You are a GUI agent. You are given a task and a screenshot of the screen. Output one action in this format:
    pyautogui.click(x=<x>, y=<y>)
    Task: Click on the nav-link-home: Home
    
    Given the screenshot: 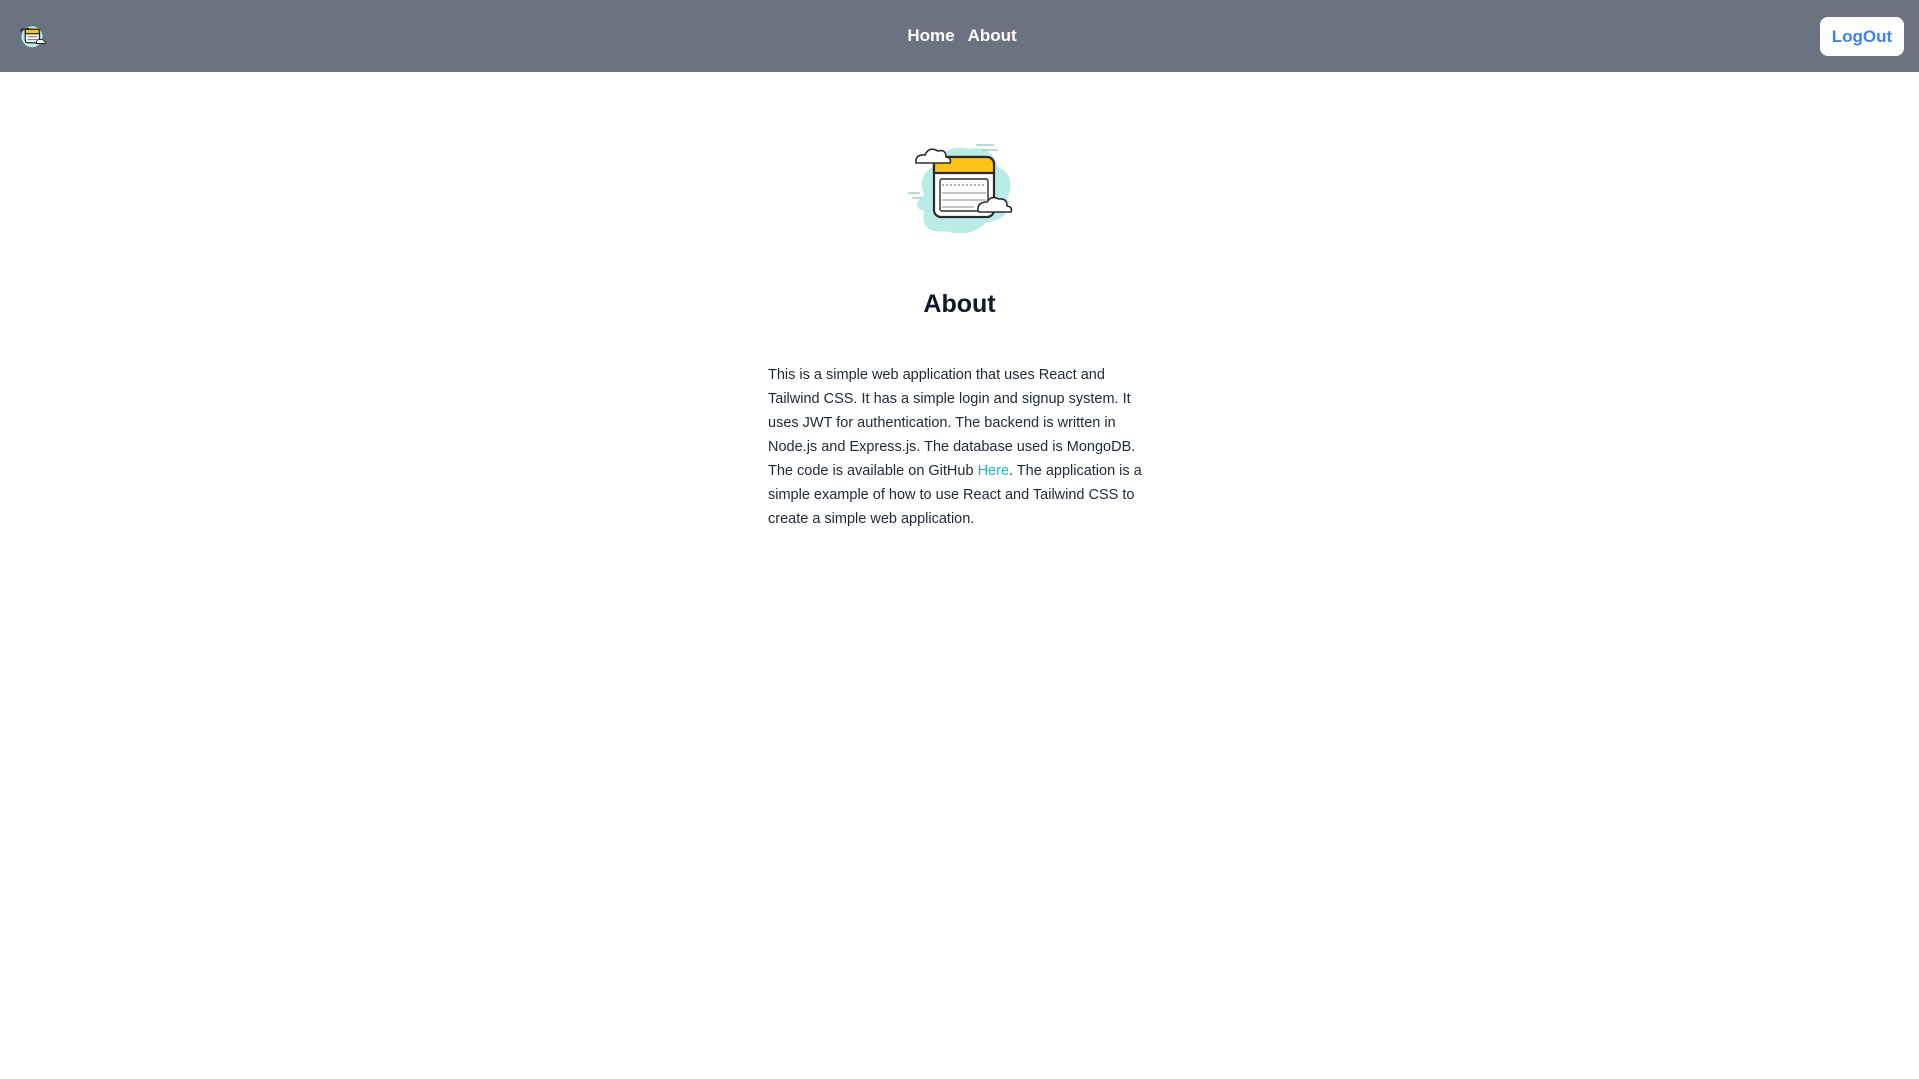 What is the action you would take?
    pyautogui.click(x=930, y=36)
    